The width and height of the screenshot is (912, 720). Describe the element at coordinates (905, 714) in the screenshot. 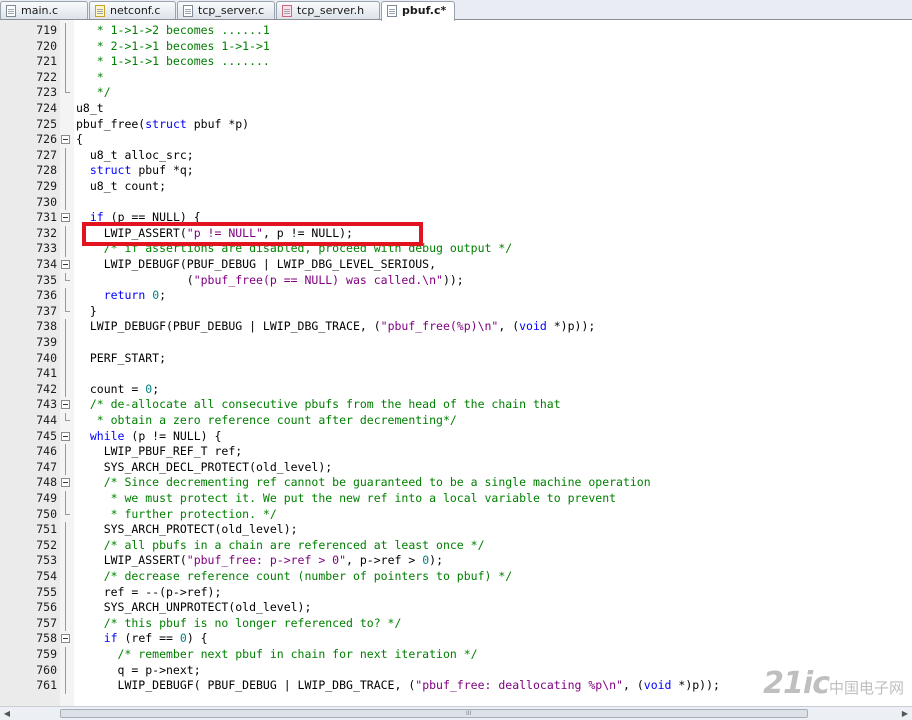

I see `scroll-right-arrow-icon: ▶` at that location.